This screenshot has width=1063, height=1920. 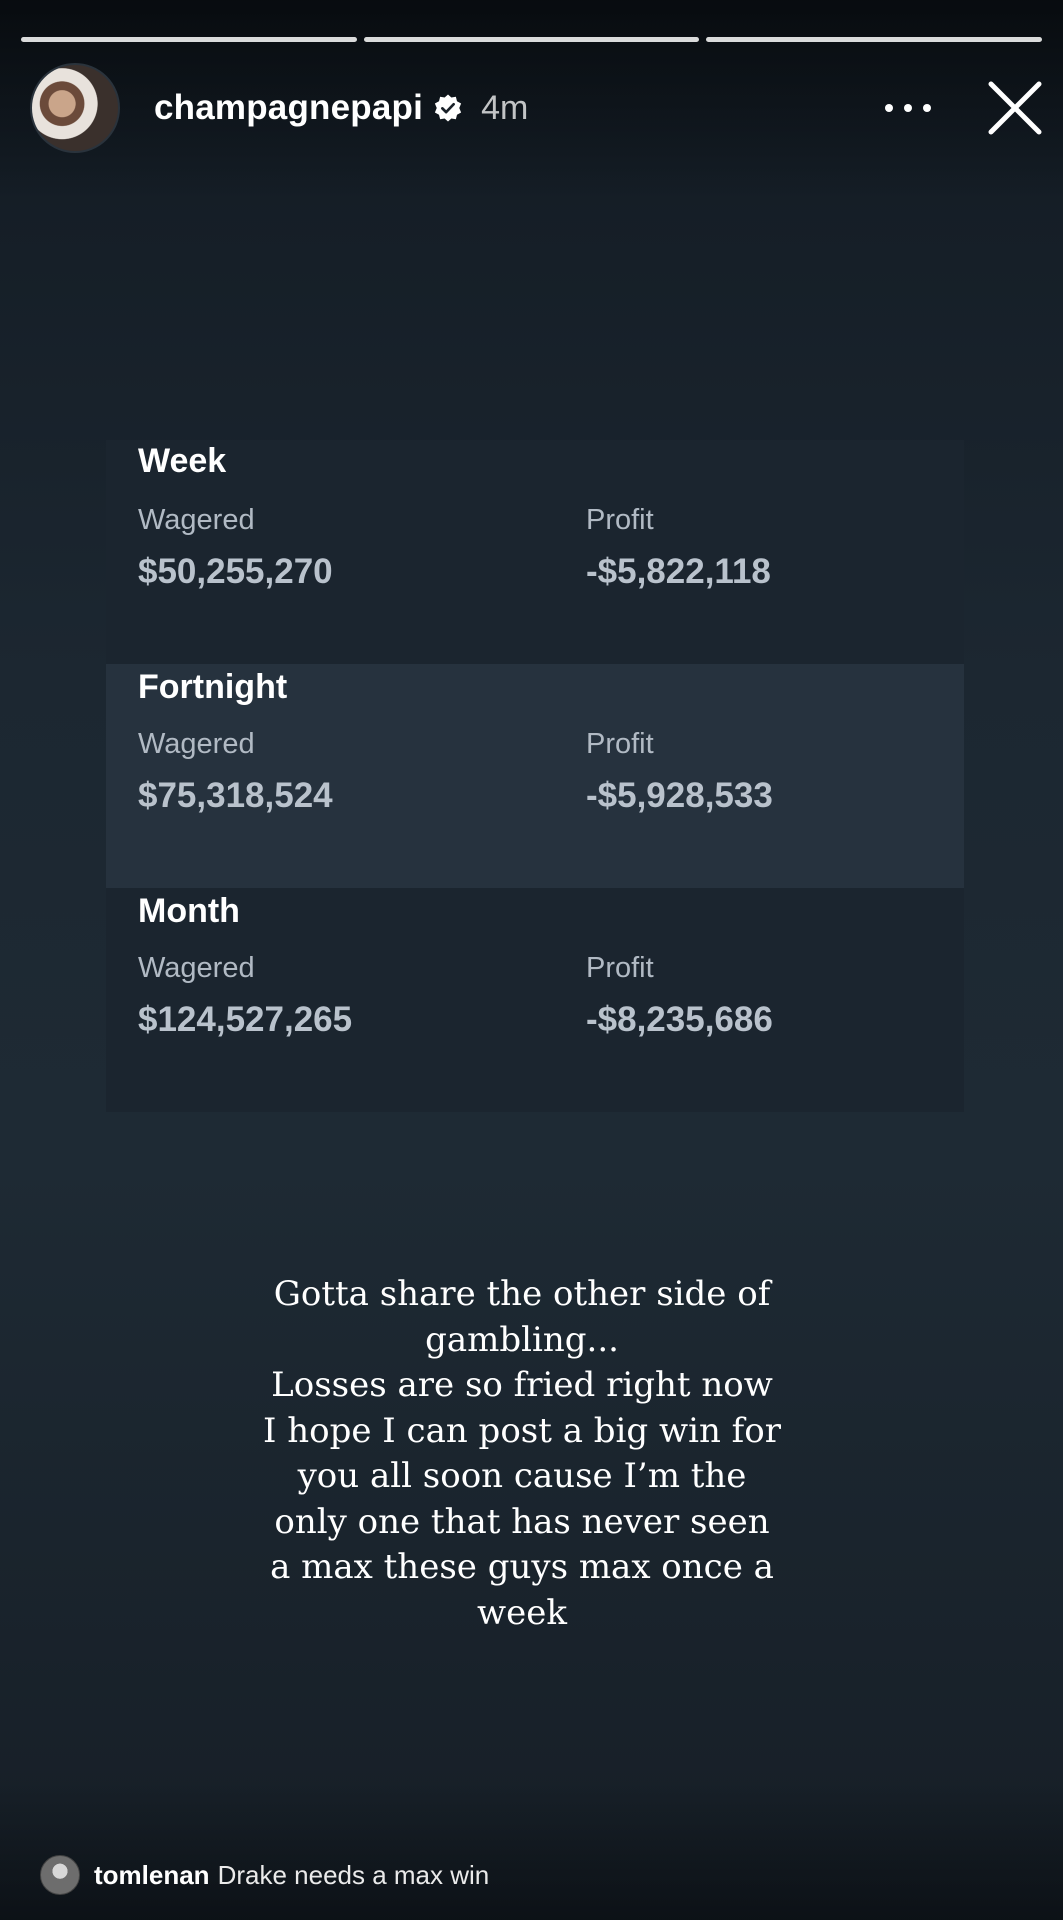 What do you see at coordinates (189, 911) in the screenshot?
I see `period-title: Month` at bounding box center [189, 911].